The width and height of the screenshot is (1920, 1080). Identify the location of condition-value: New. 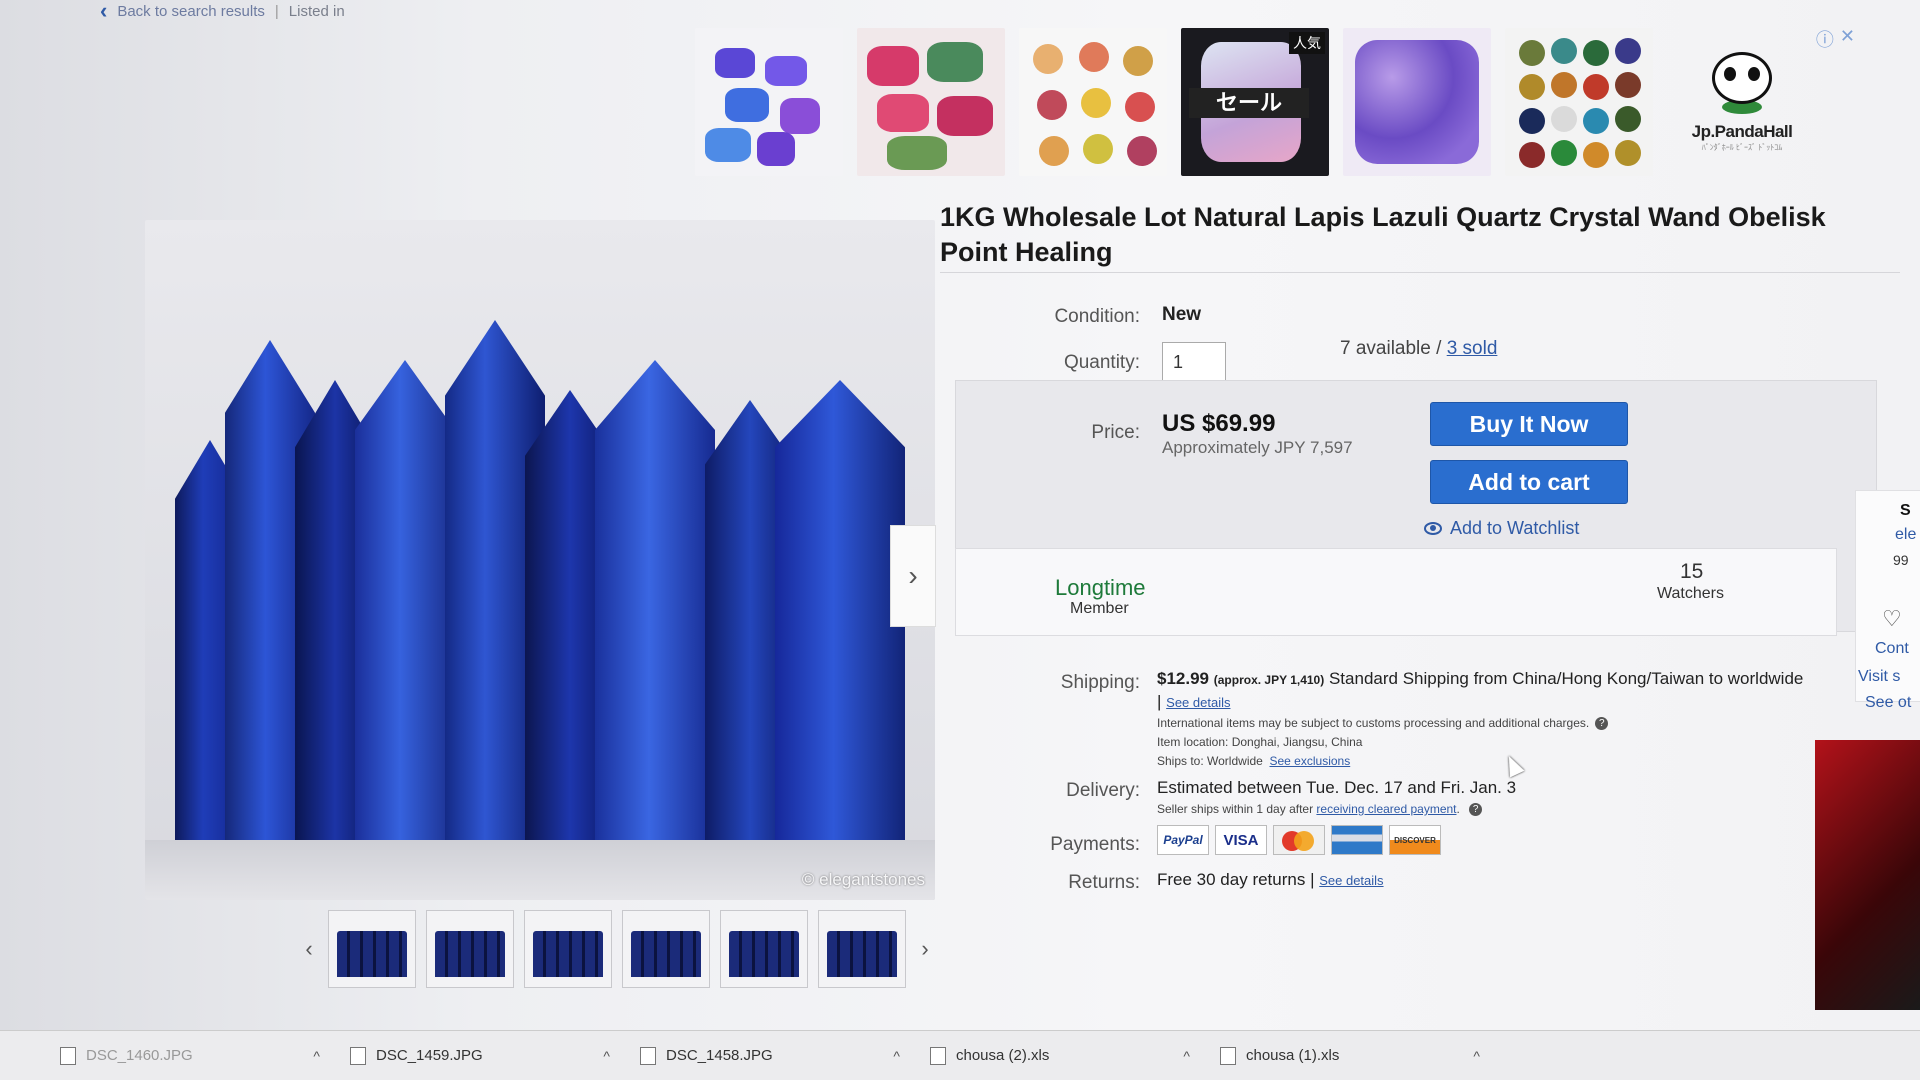
(1182, 314).